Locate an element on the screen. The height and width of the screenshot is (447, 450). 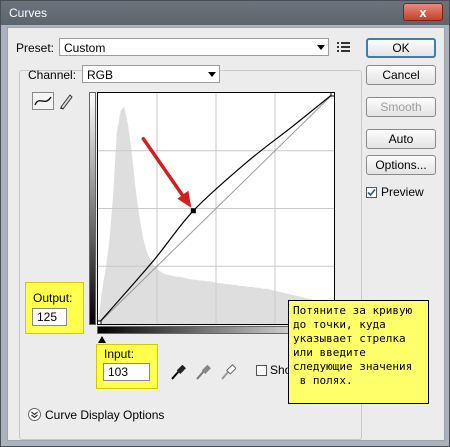
curve-display-options-label: Curve Display Options is located at coordinates (104, 415).